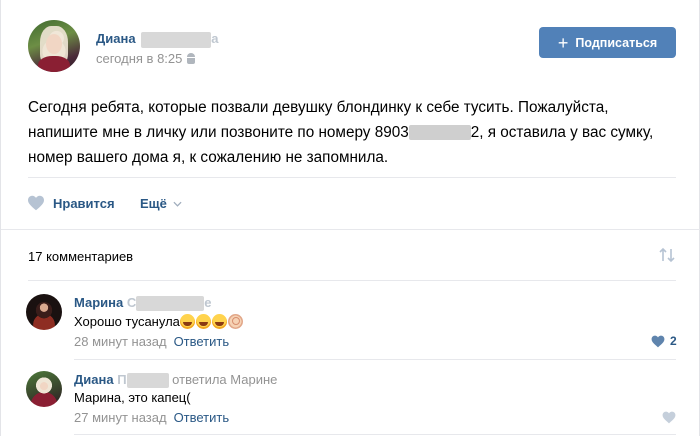 This screenshot has height=436, width=700. What do you see at coordinates (616, 42) in the screenshot?
I see `subscribe-label: Подписаться` at bounding box center [616, 42].